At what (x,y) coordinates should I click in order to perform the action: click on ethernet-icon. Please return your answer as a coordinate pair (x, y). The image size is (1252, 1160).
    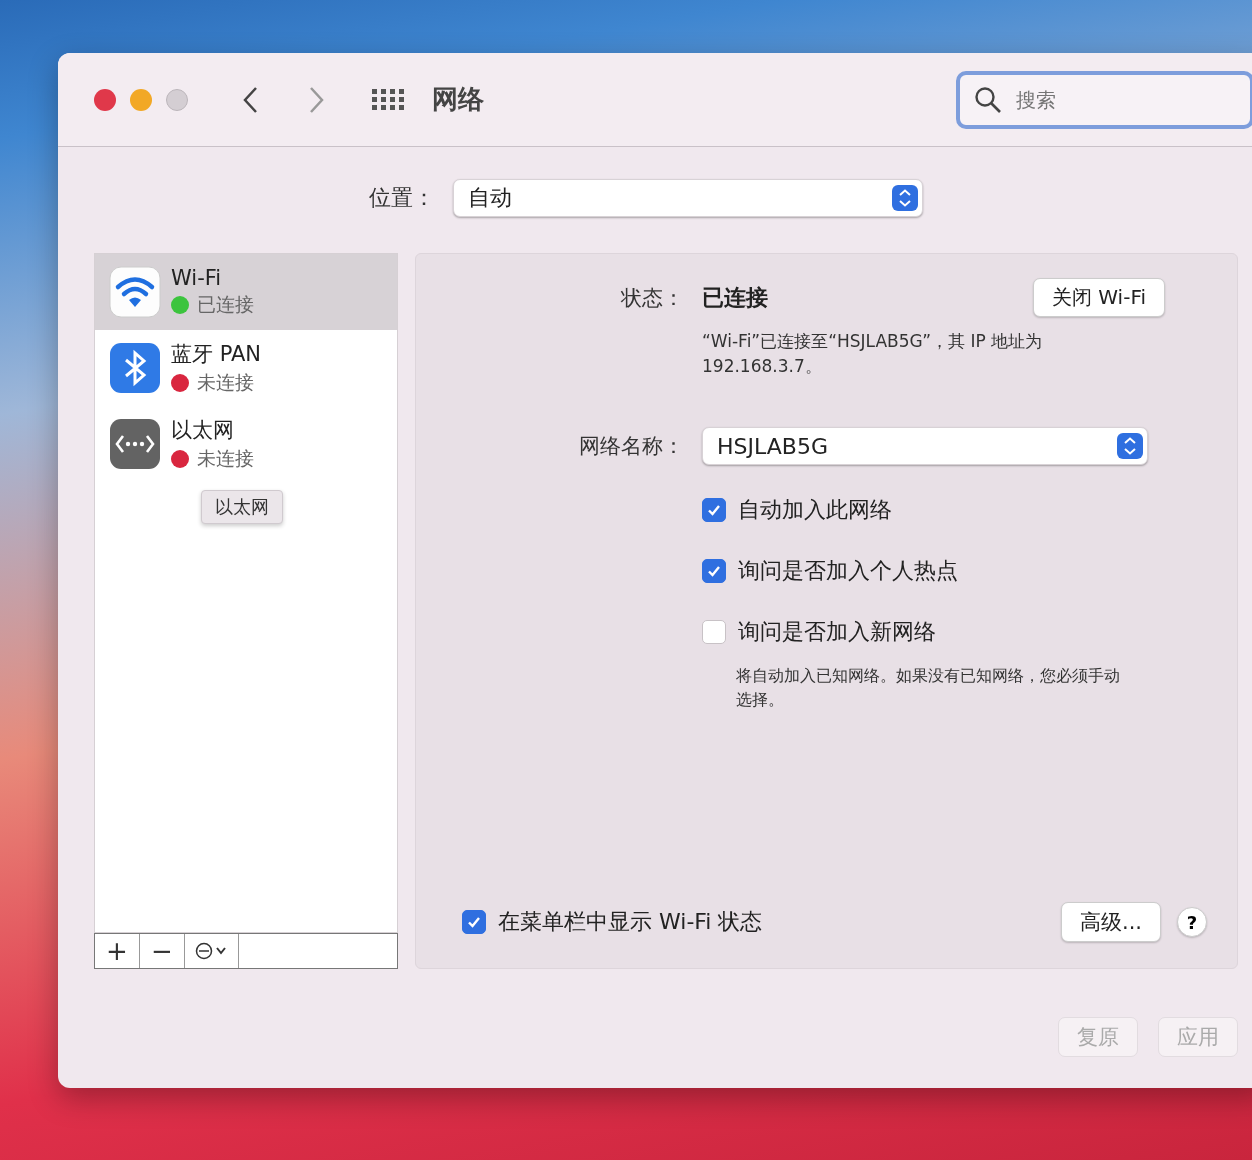
    Looking at the image, I should click on (135, 444).